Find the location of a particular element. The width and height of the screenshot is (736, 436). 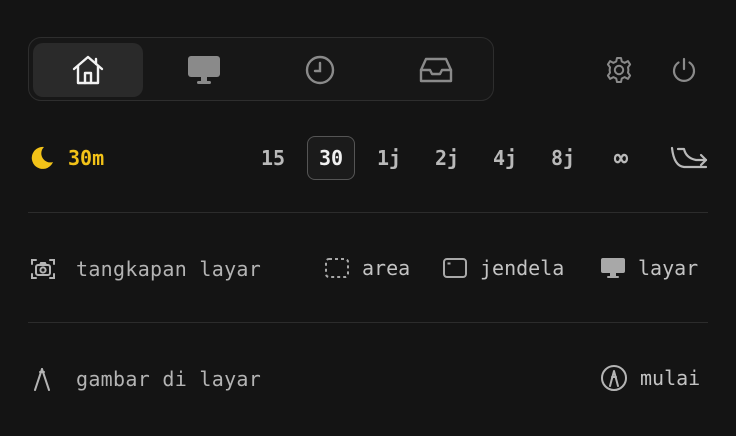

duration-infinite: ∞ is located at coordinates (621, 158).